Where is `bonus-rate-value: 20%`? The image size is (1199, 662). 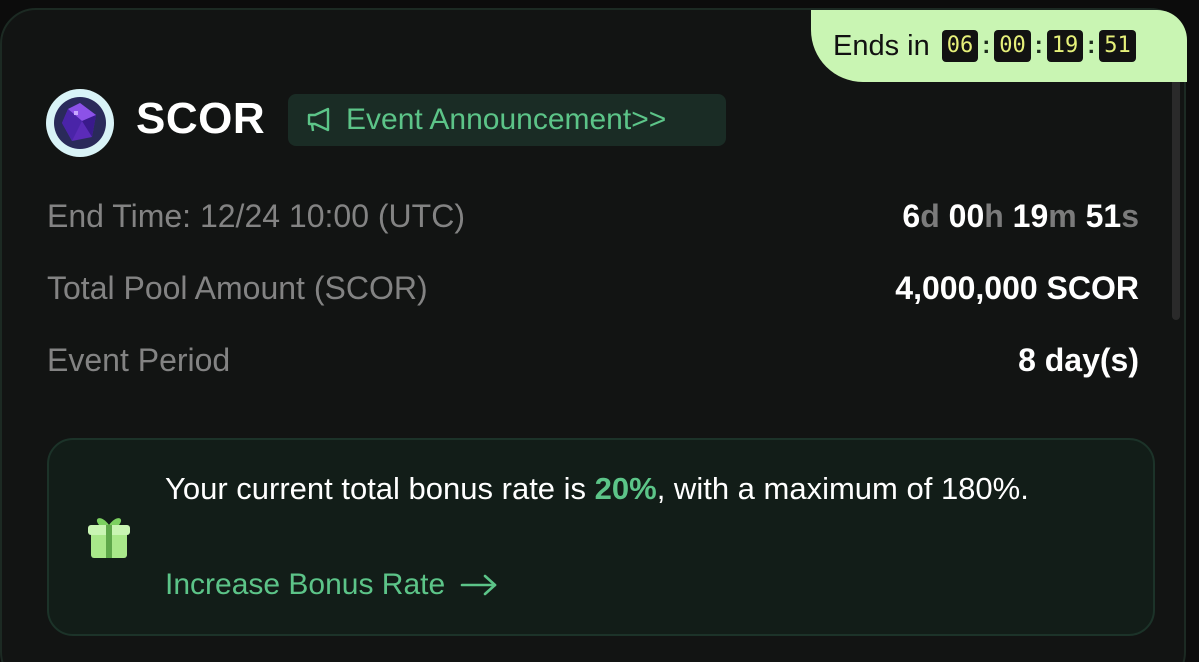 bonus-rate-value: 20% is located at coordinates (625, 488).